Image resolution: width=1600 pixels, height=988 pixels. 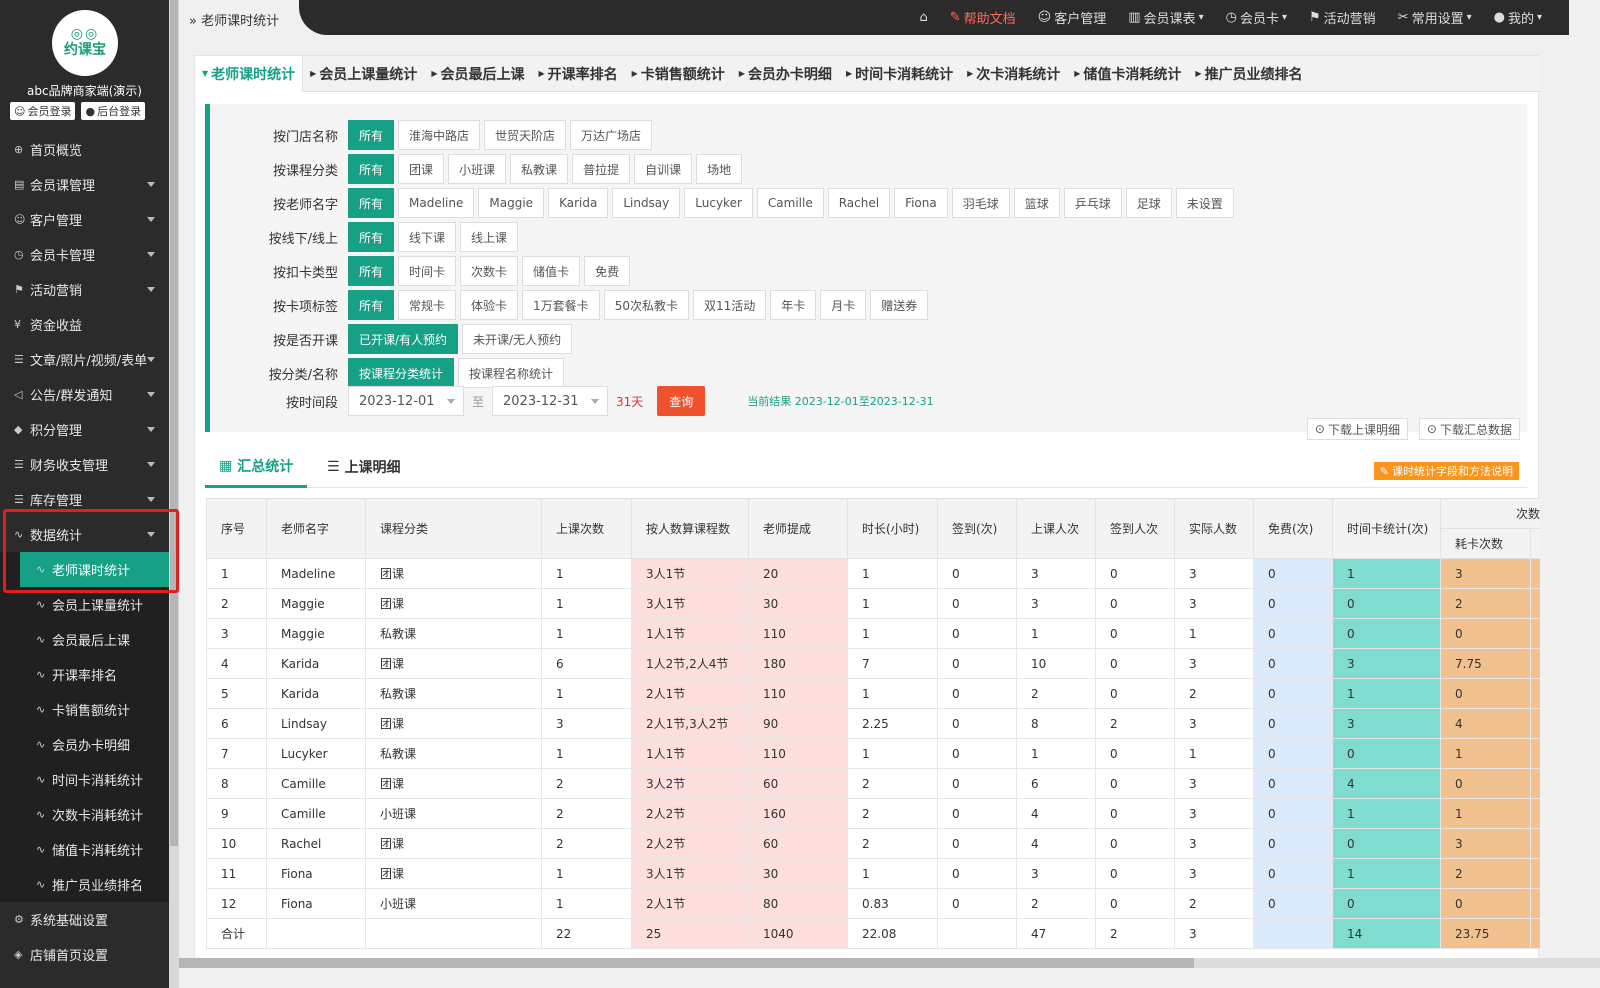 I want to click on column-header: 课程分类, so click(x=453, y=528).